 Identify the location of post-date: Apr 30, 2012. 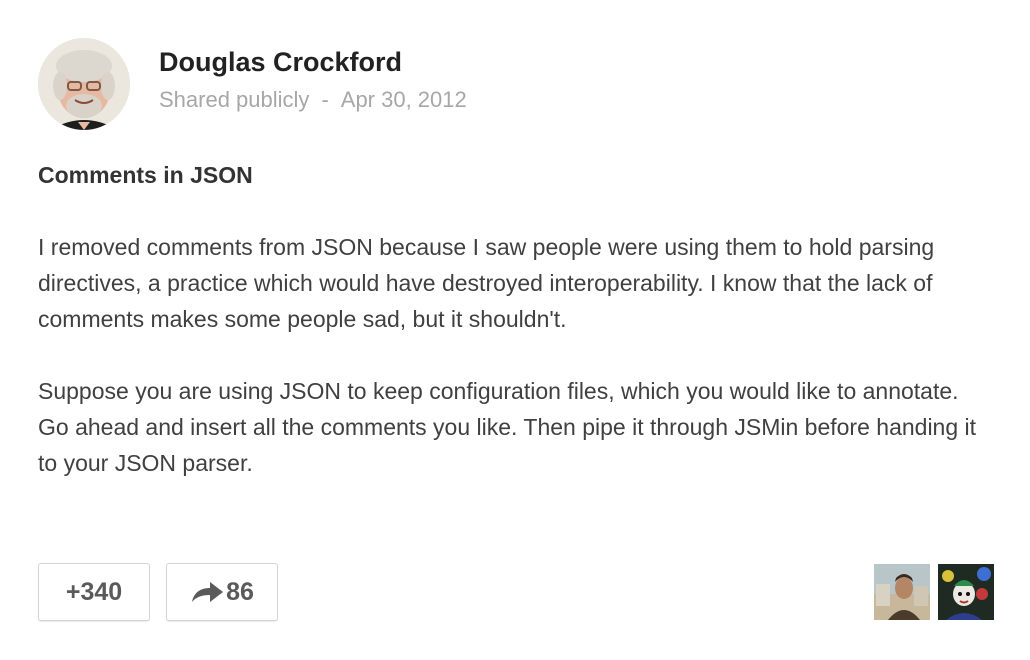
(404, 99).